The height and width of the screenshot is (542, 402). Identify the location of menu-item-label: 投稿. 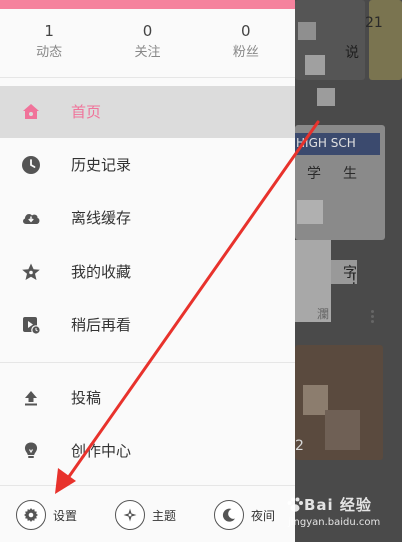
(86, 398).